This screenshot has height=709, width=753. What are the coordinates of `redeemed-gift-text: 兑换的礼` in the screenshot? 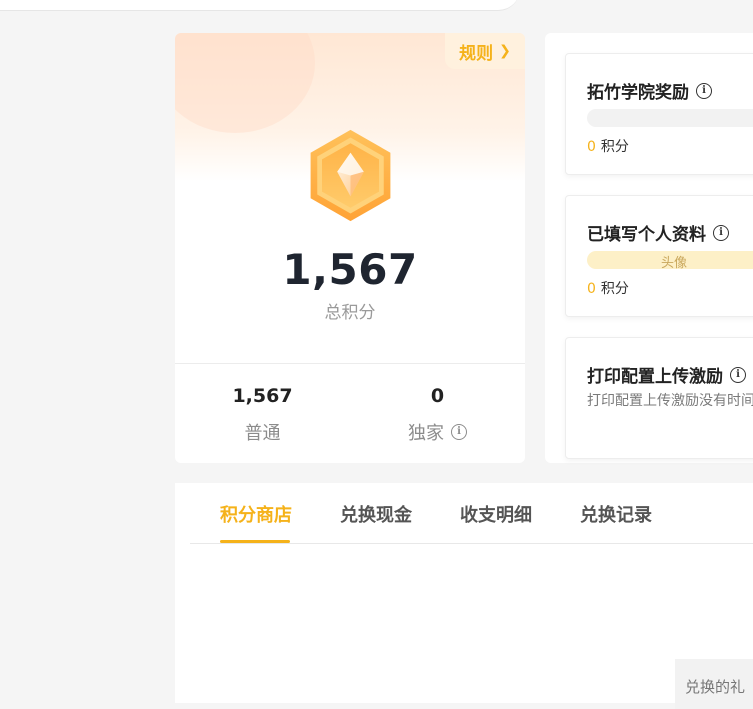 It's located at (715, 687).